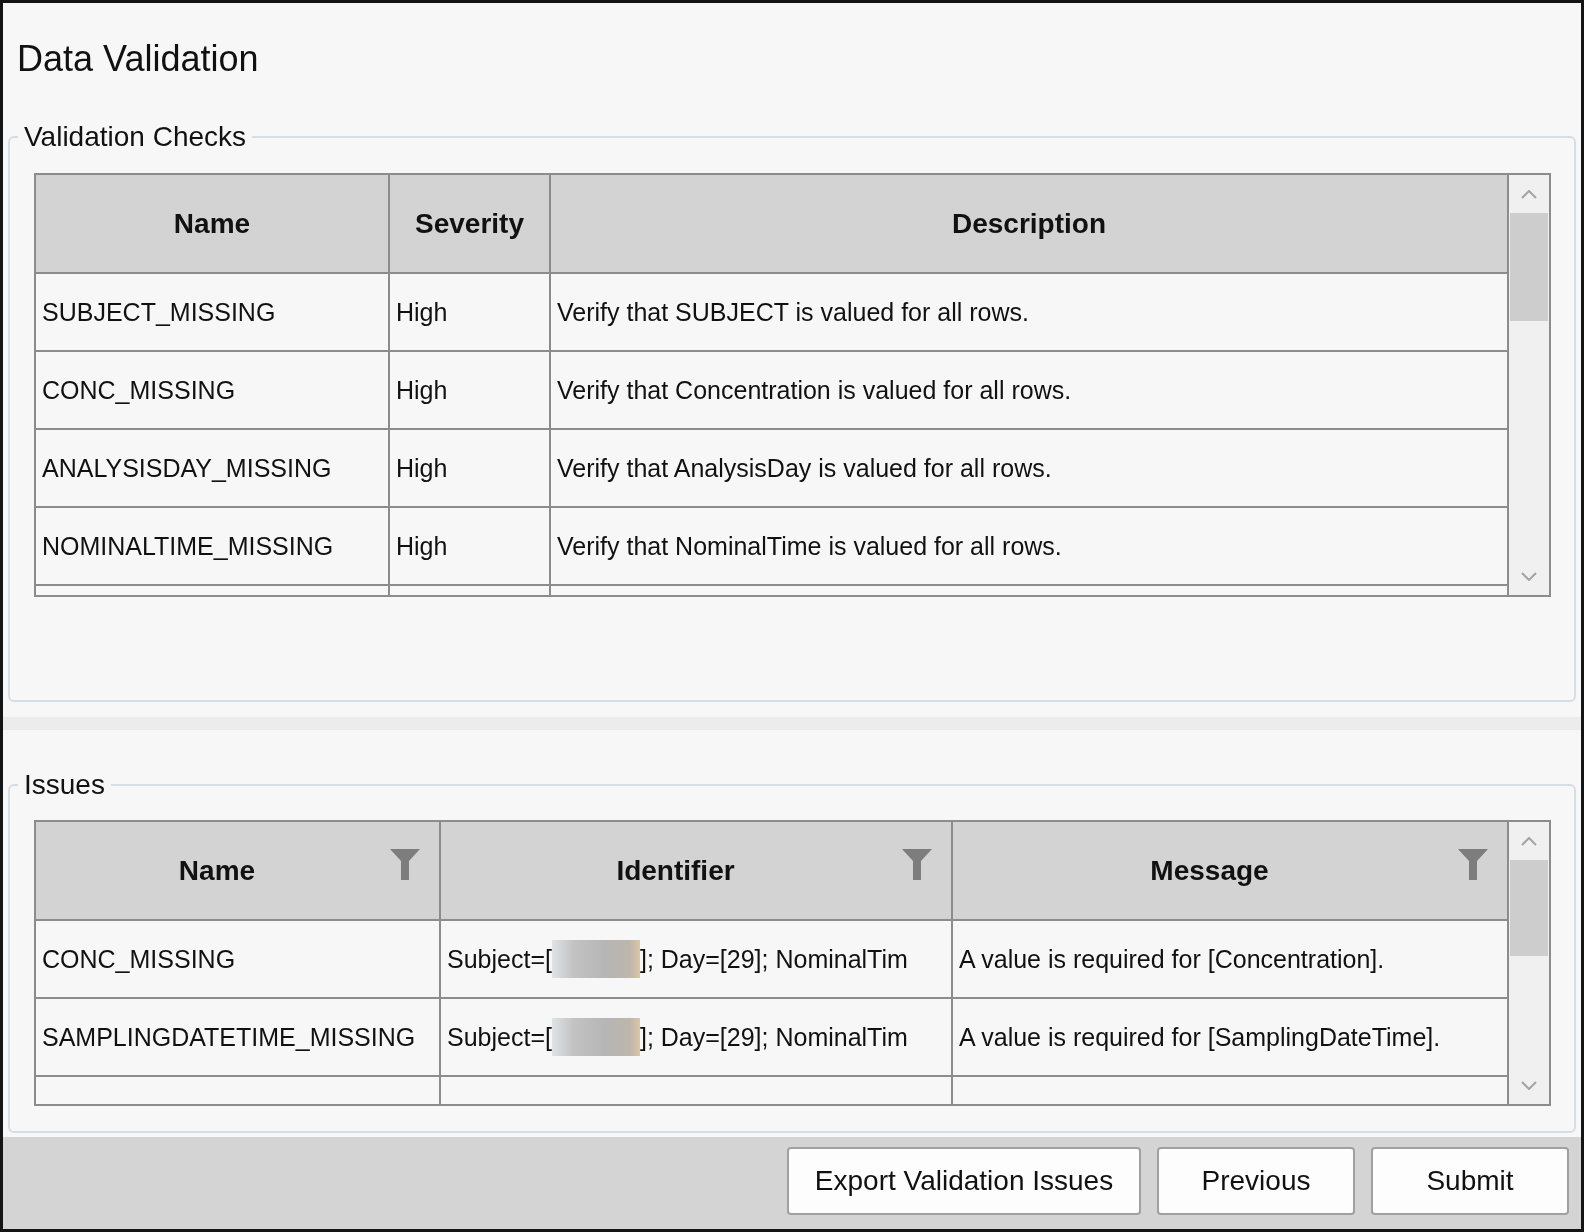 The width and height of the screenshot is (1584, 1232). Describe the element at coordinates (1029, 469) in the screenshot. I see `table-cell: Verify that AnalysisDay is valued for all rows.` at that location.